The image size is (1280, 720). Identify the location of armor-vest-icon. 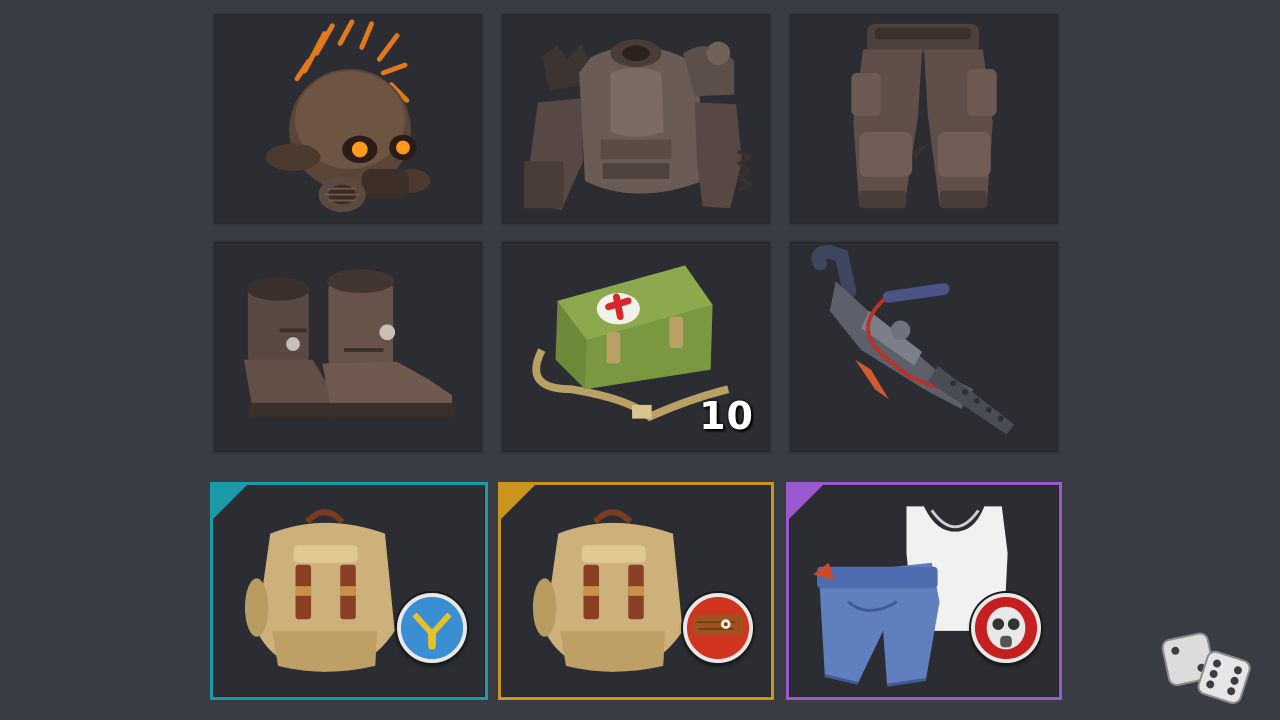
(639, 125).